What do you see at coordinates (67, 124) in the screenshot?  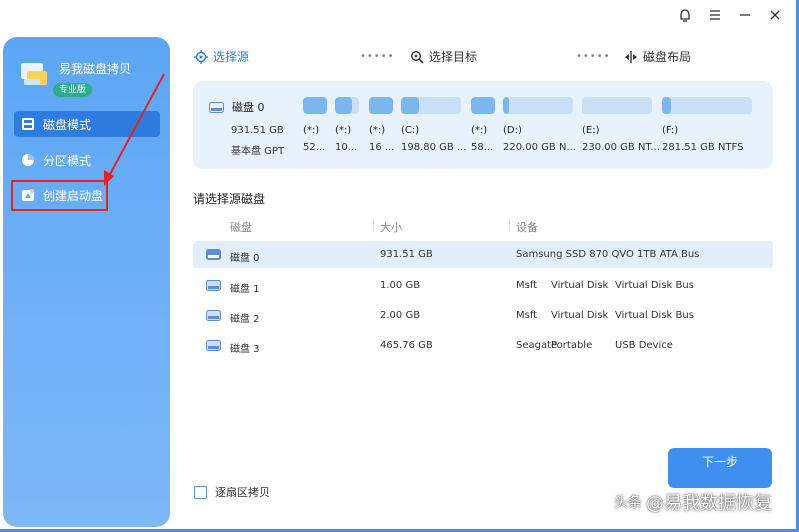 I see `sidebar-item-label: 磁盘模式` at bounding box center [67, 124].